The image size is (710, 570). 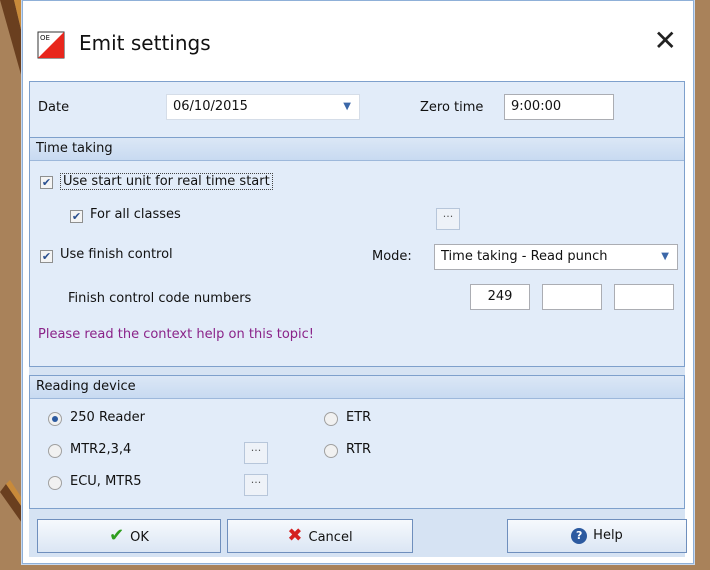 What do you see at coordinates (117, 535) in the screenshot?
I see `checkmark-icon: ✔` at bounding box center [117, 535].